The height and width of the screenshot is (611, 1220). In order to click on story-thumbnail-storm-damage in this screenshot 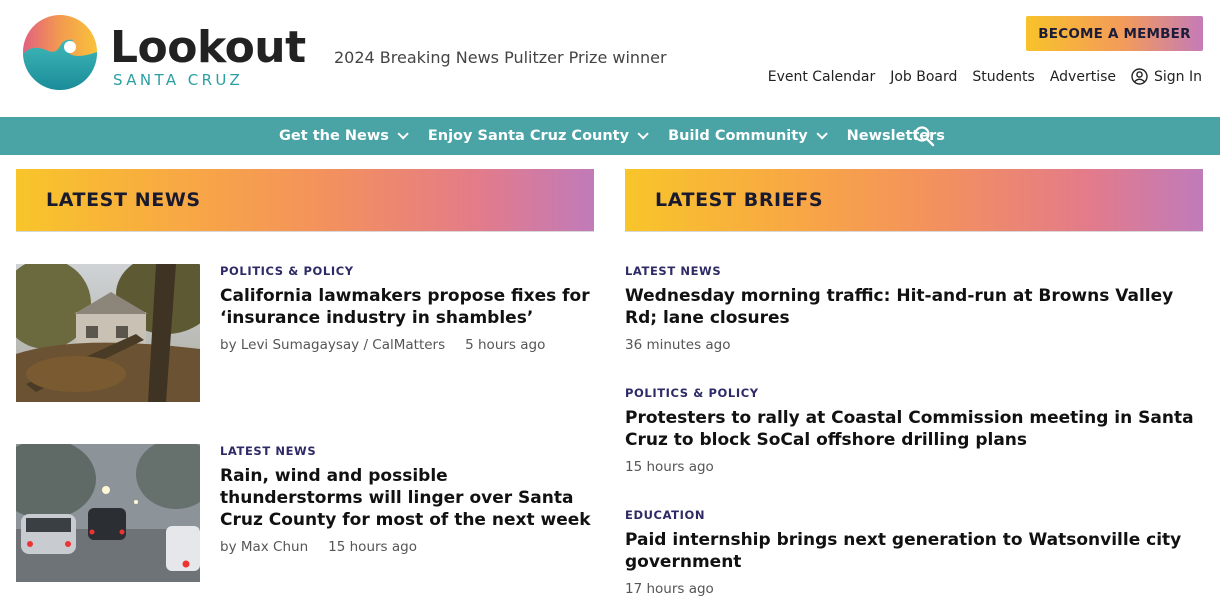, I will do `click(108, 333)`.